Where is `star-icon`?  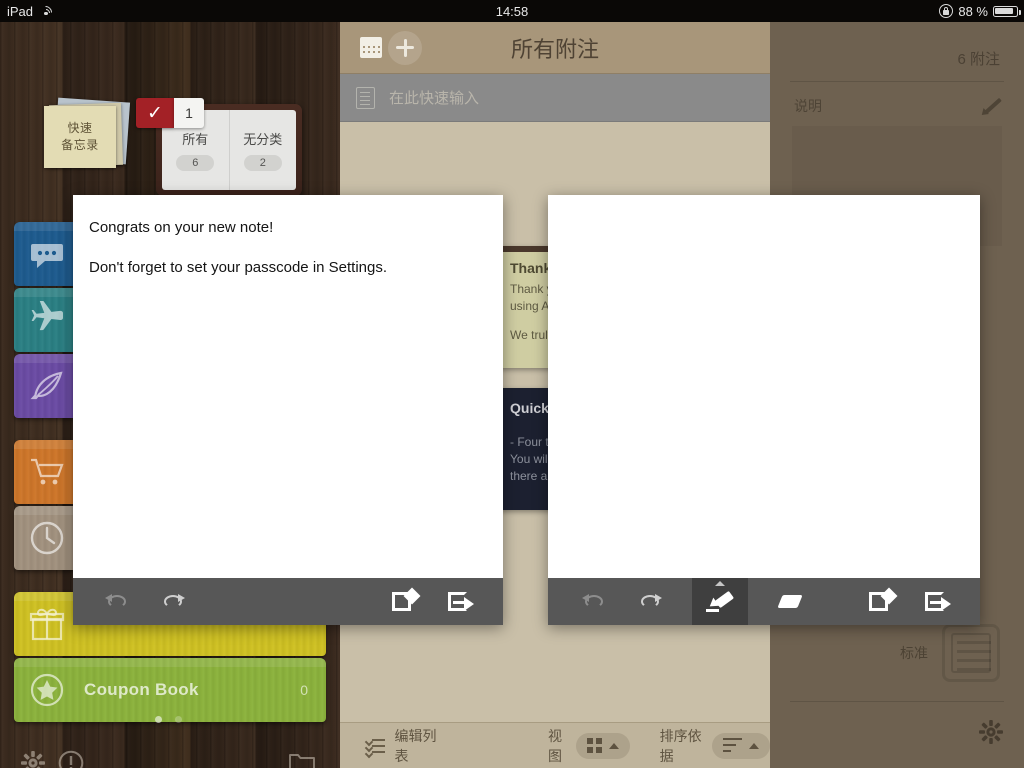
star-icon is located at coordinates (47, 690).